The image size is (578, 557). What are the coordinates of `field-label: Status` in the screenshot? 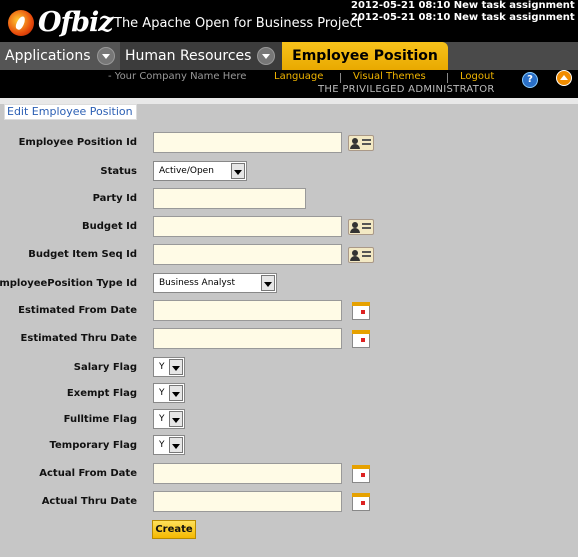 It's located at (118, 171).